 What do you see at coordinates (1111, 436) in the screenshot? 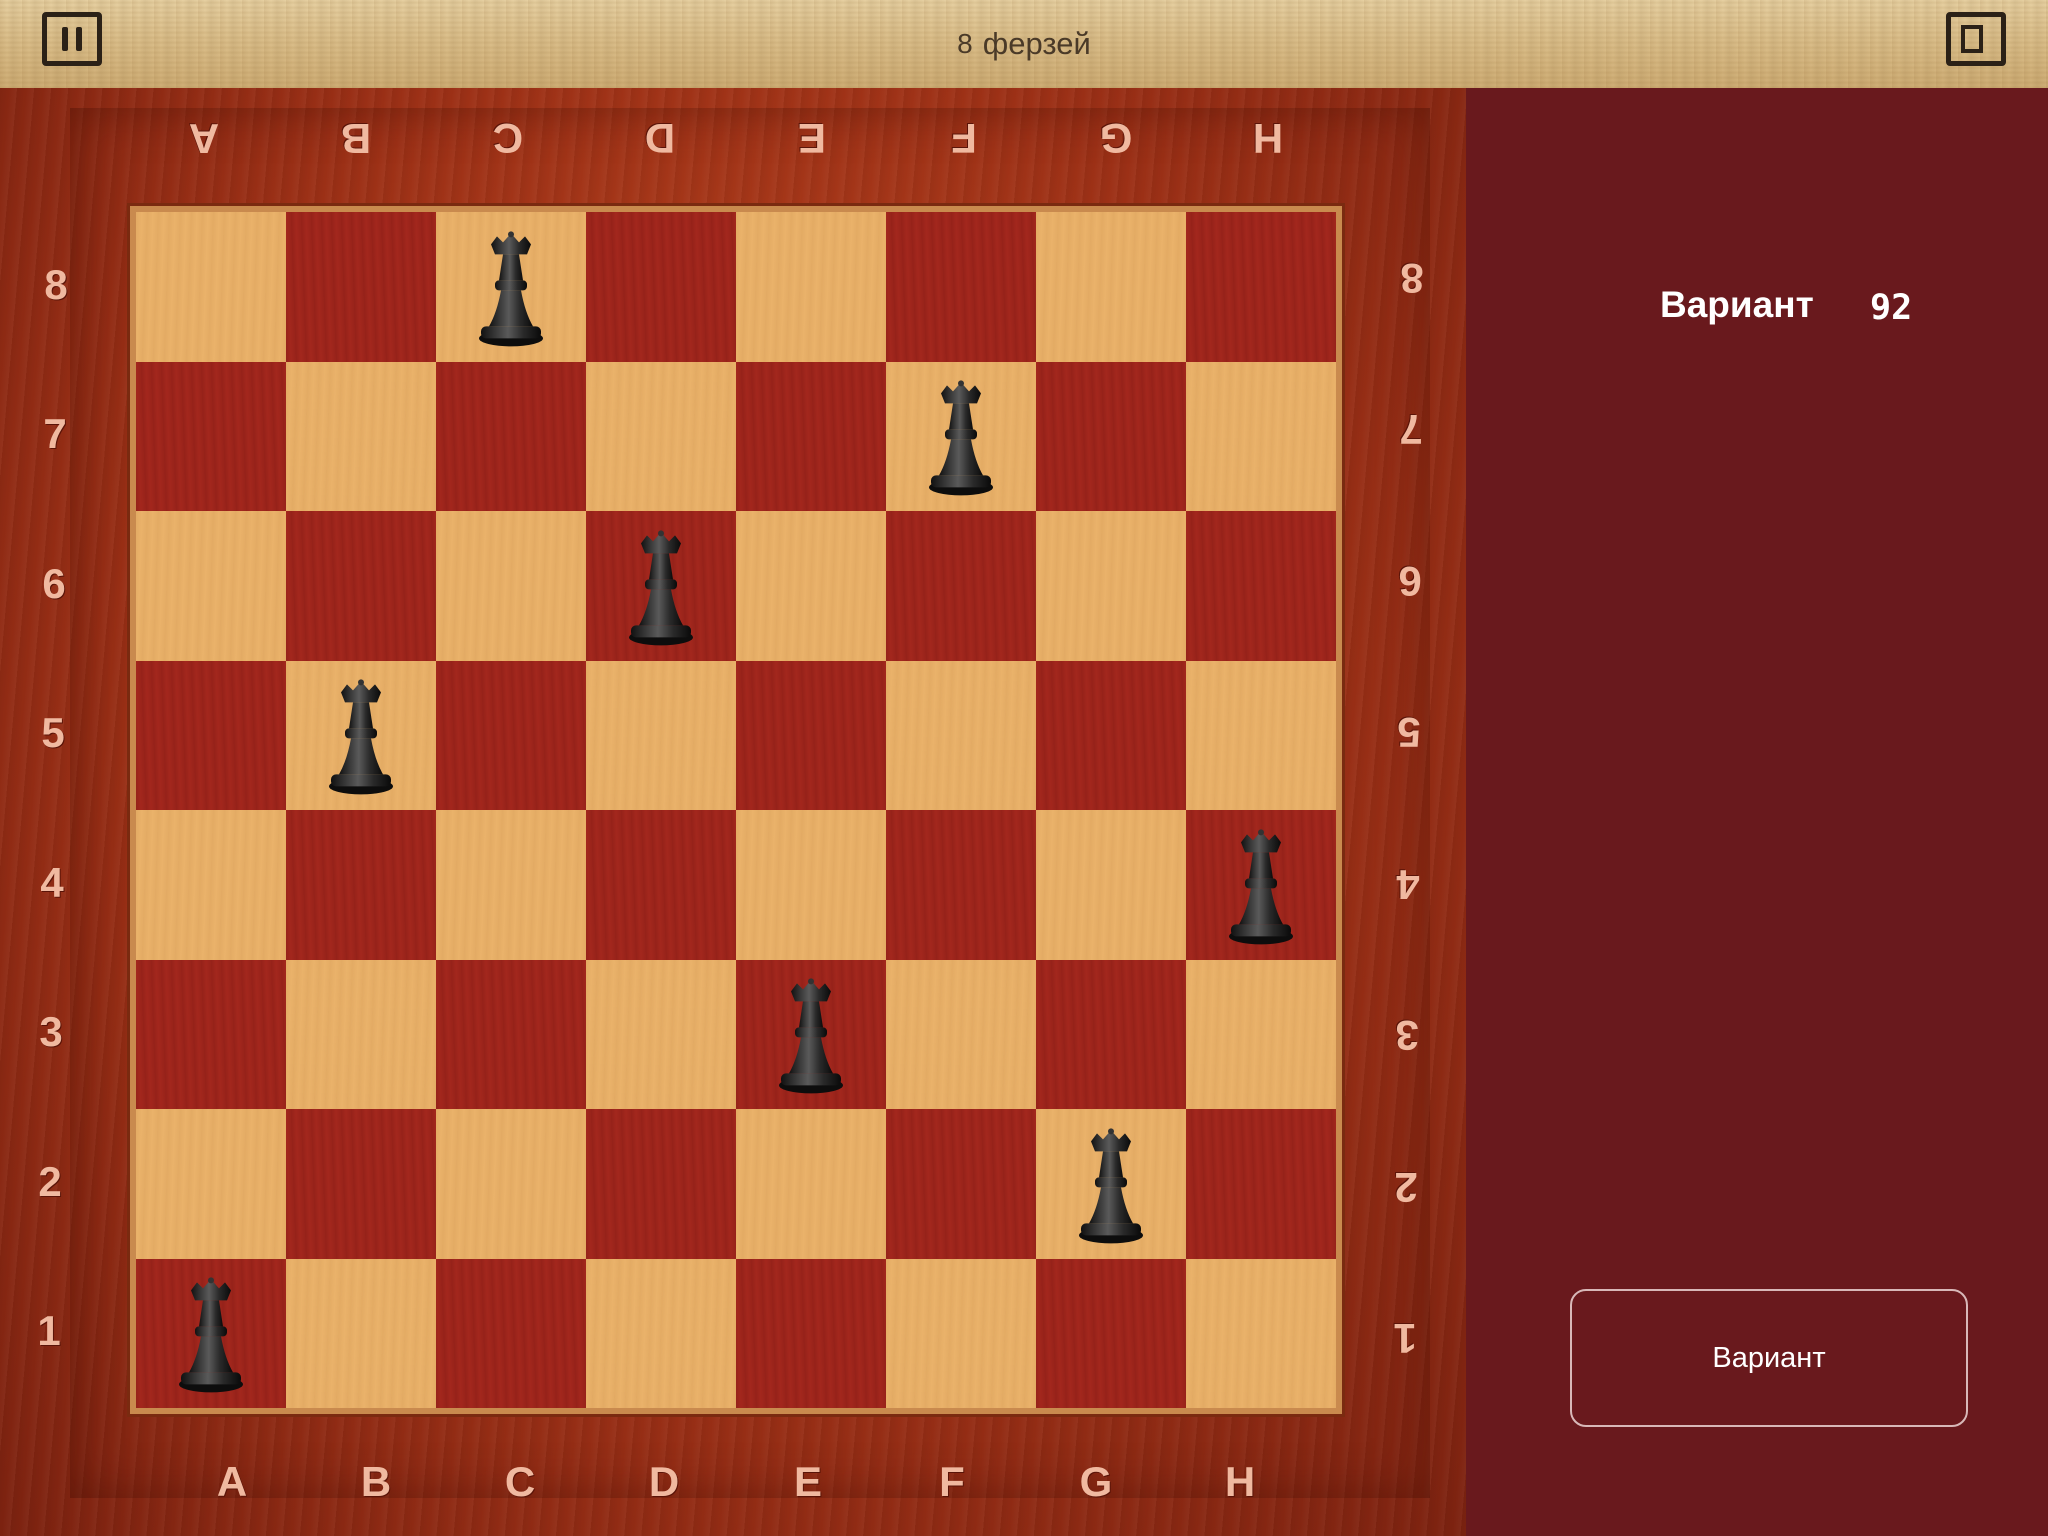
I see `square-g7` at bounding box center [1111, 436].